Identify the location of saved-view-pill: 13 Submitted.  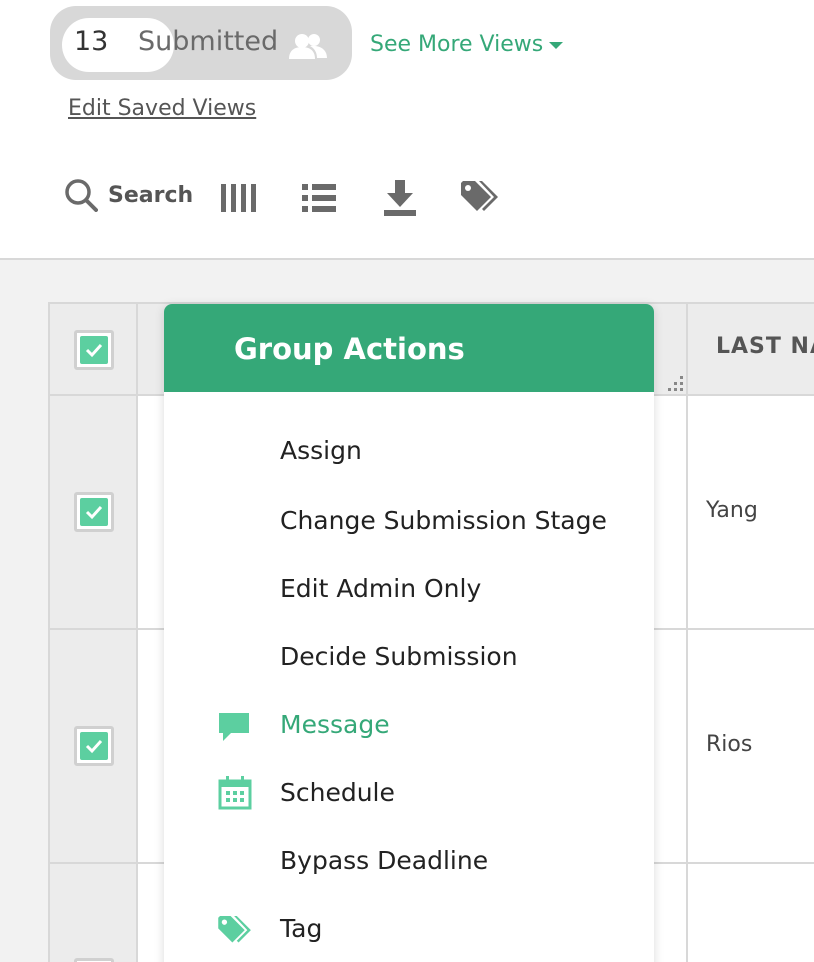
(201, 43).